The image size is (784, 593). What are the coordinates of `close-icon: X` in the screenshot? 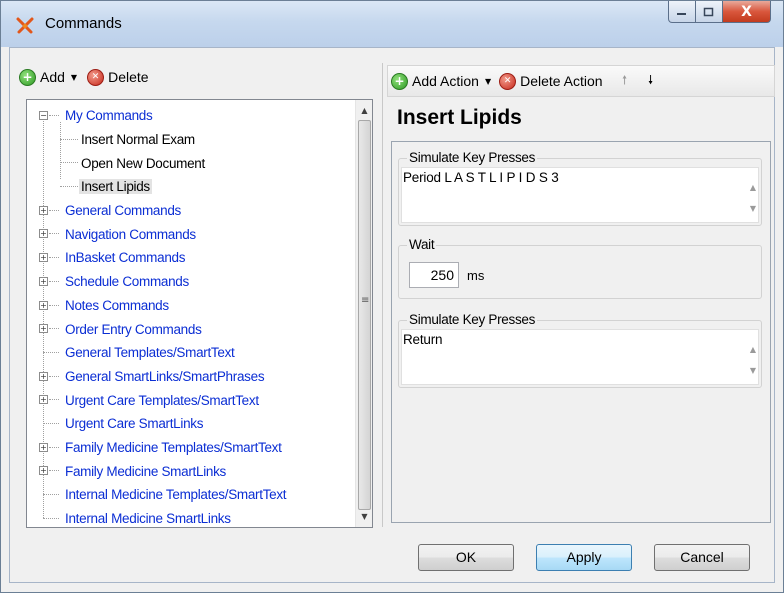 It's located at (746, 11).